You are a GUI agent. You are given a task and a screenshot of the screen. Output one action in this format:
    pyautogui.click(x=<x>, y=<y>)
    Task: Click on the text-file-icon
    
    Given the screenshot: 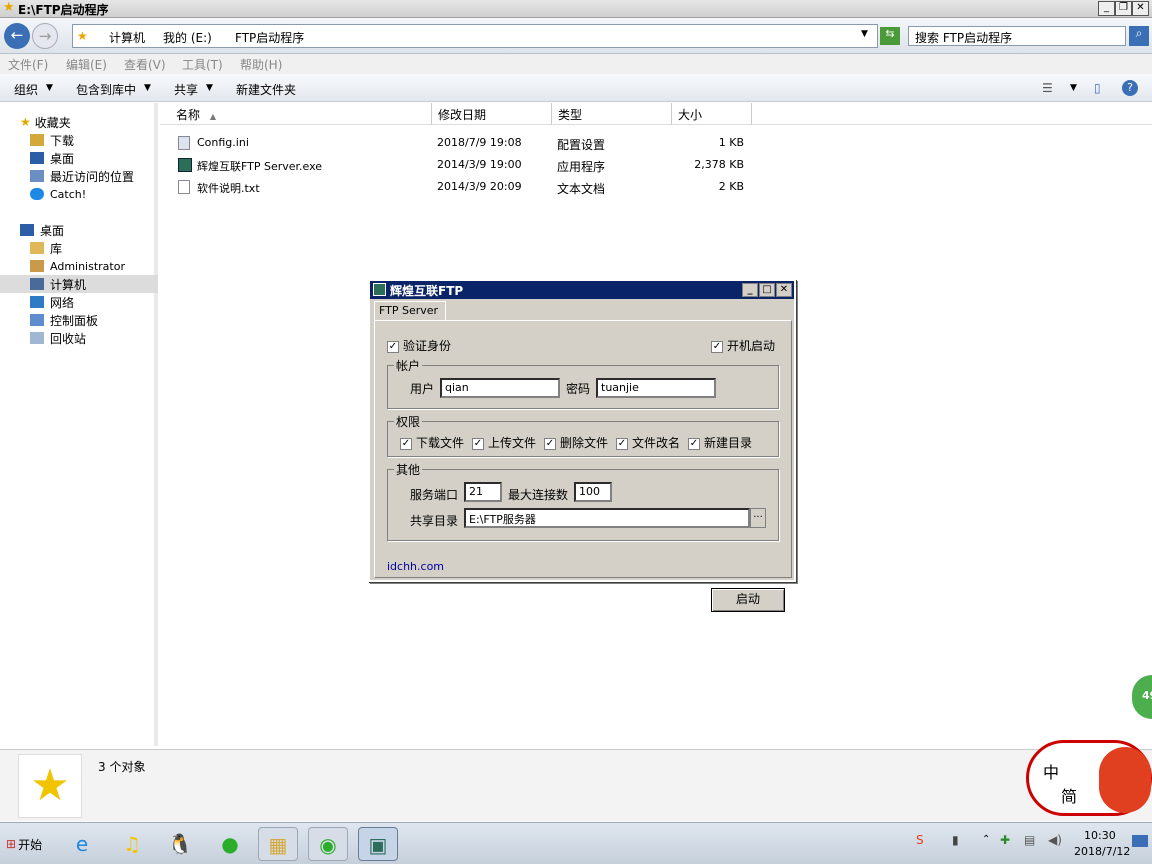 What is the action you would take?
    pyautogui.click(x=184, y=187)
    